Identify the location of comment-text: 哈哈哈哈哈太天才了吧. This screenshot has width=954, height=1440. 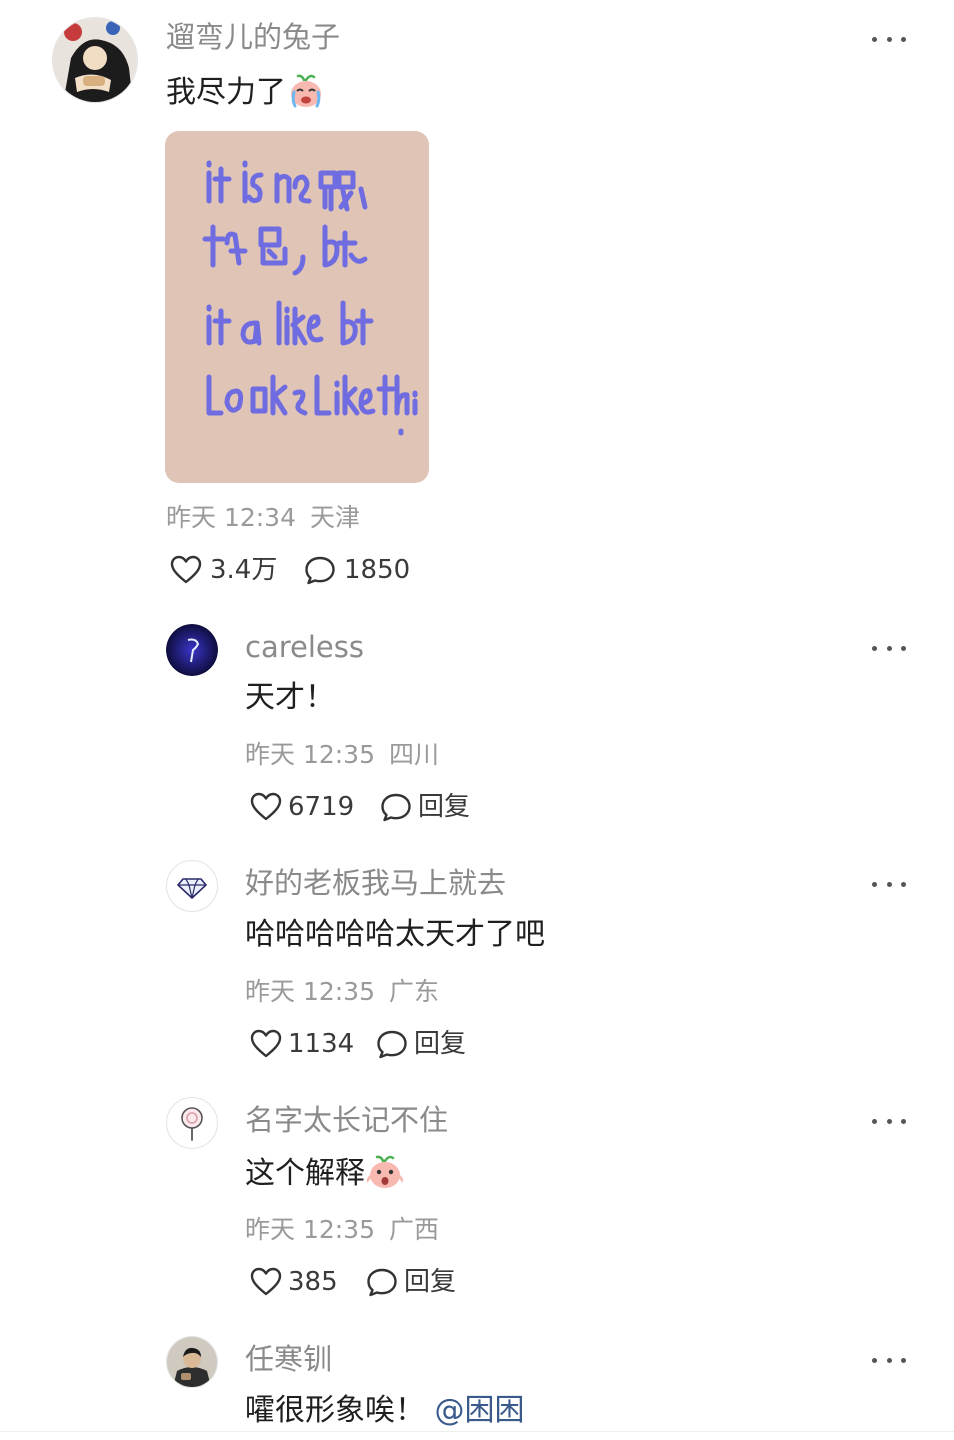
(395, 934).